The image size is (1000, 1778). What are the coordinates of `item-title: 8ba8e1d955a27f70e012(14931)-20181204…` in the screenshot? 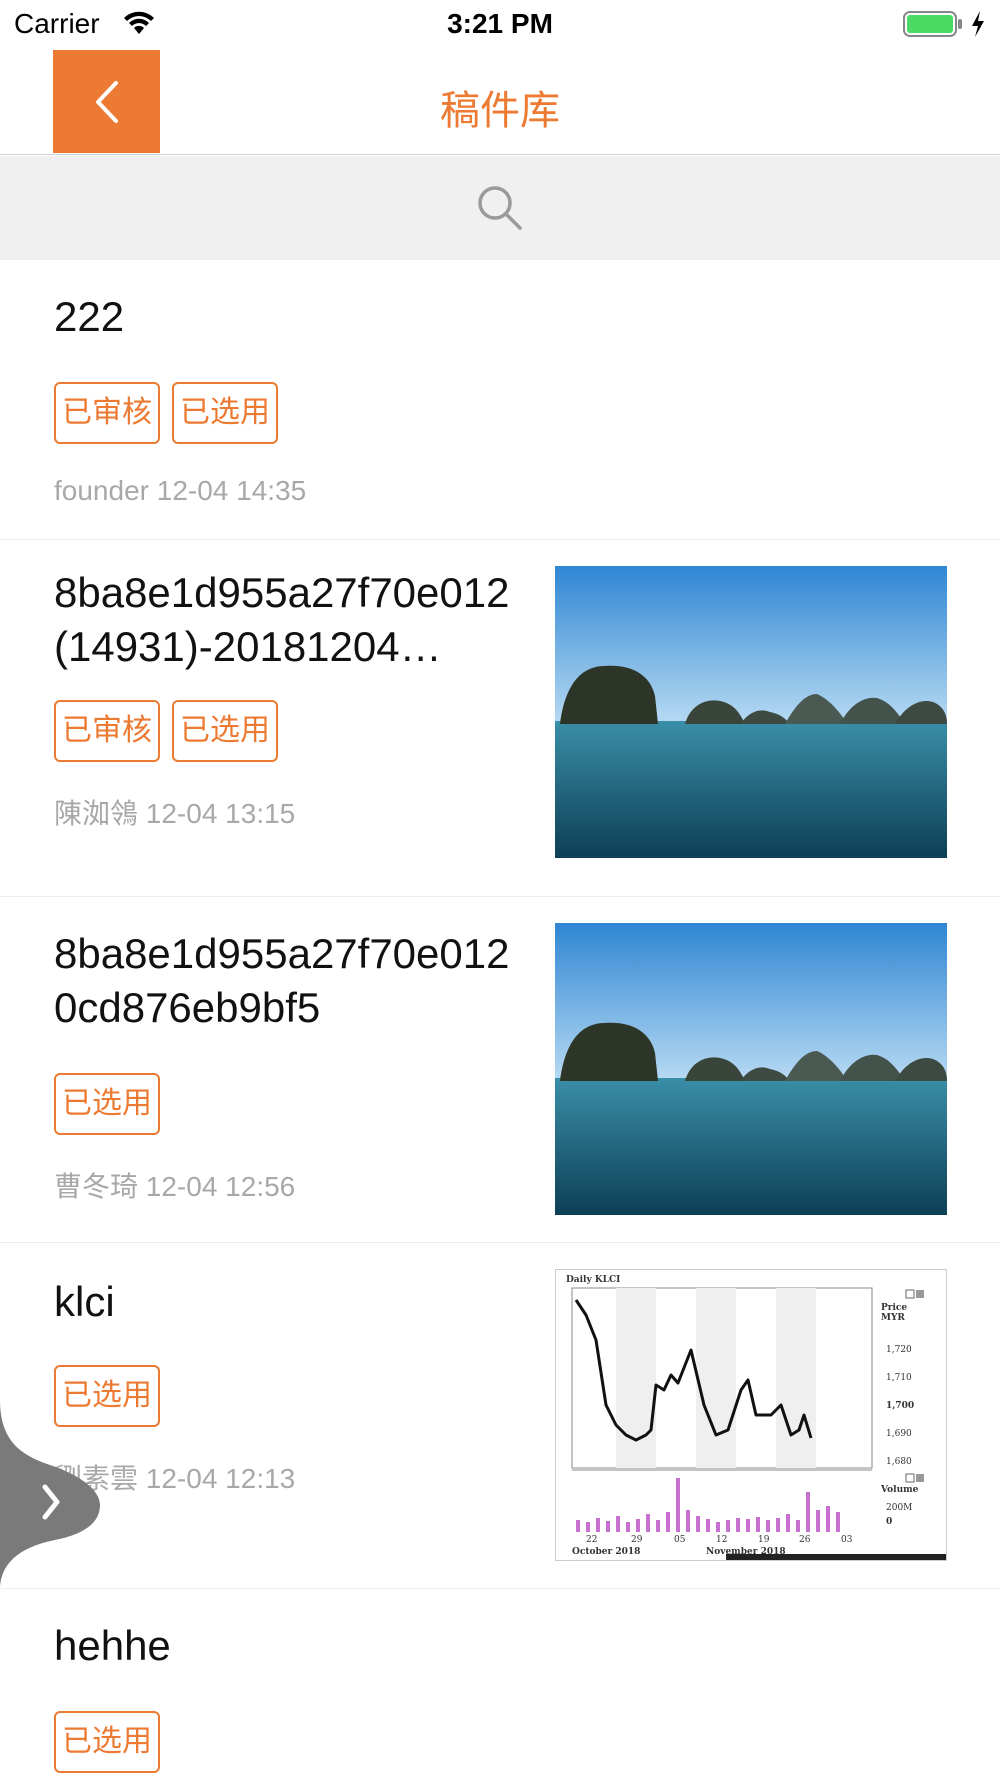 It's located at (282, 619).